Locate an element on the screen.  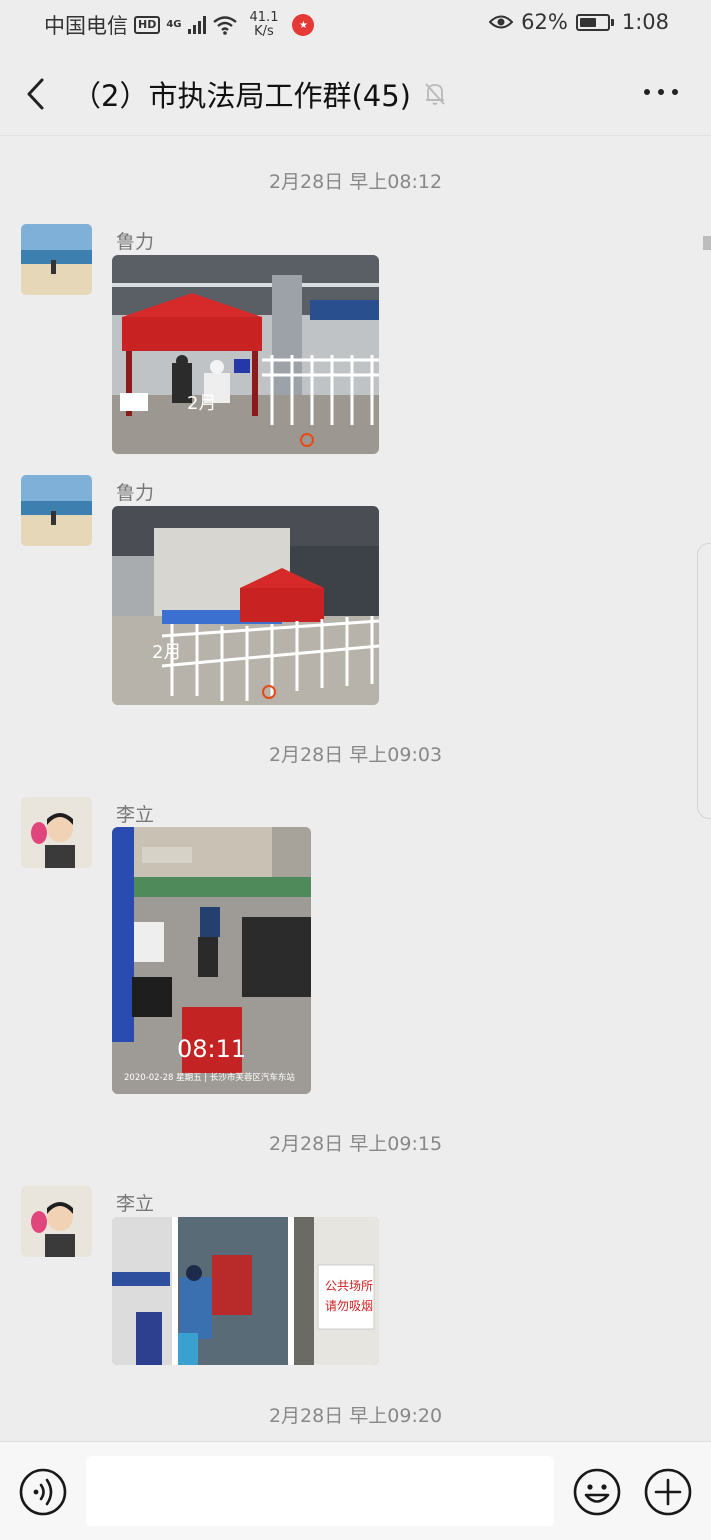
status-left: 中国电信 HD 4G 41.1 K/s ★ is located at coordinates (179, 25).